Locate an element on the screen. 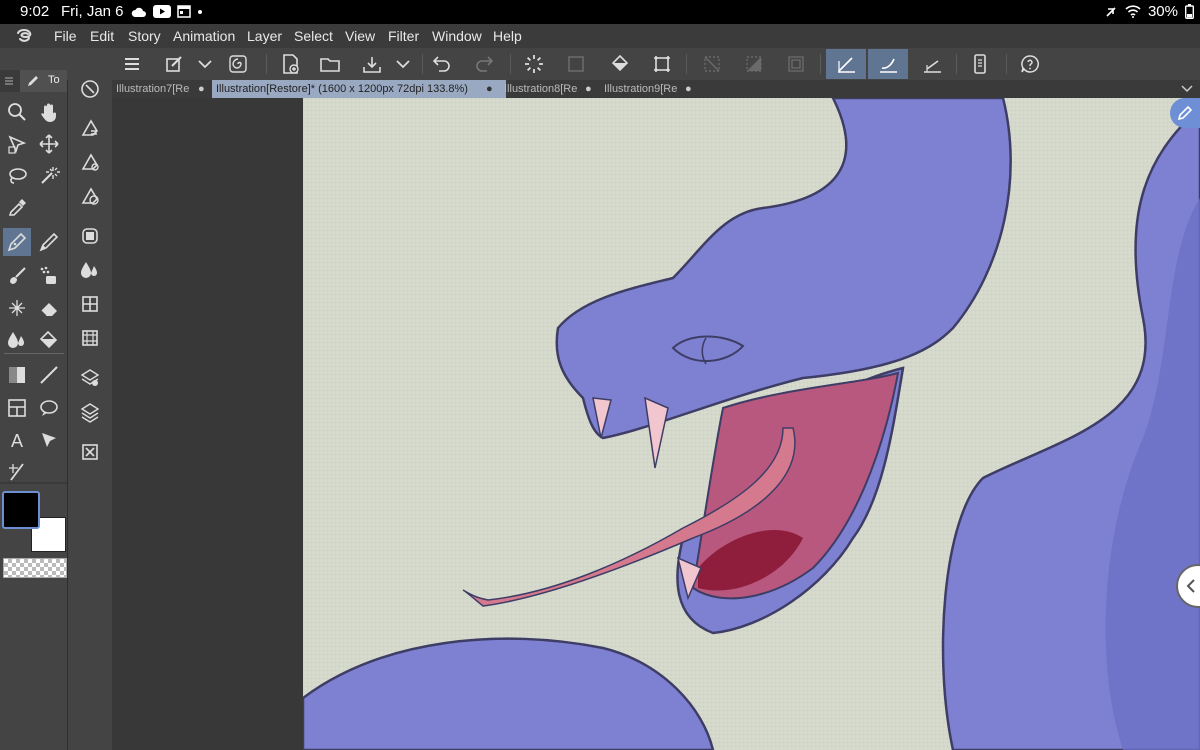  wifi-icon is located at coordinates (1133, 11).